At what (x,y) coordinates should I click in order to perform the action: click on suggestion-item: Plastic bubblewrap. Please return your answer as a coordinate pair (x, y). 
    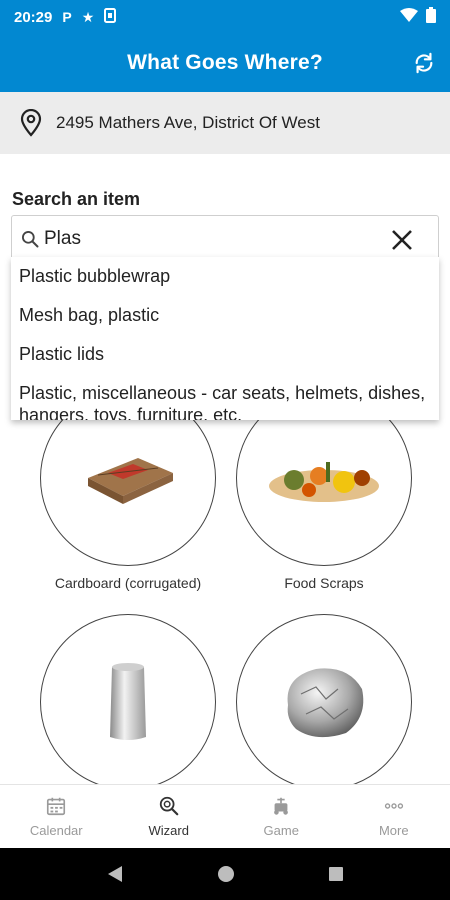
    Looking at the image, I should click on (225, 276).